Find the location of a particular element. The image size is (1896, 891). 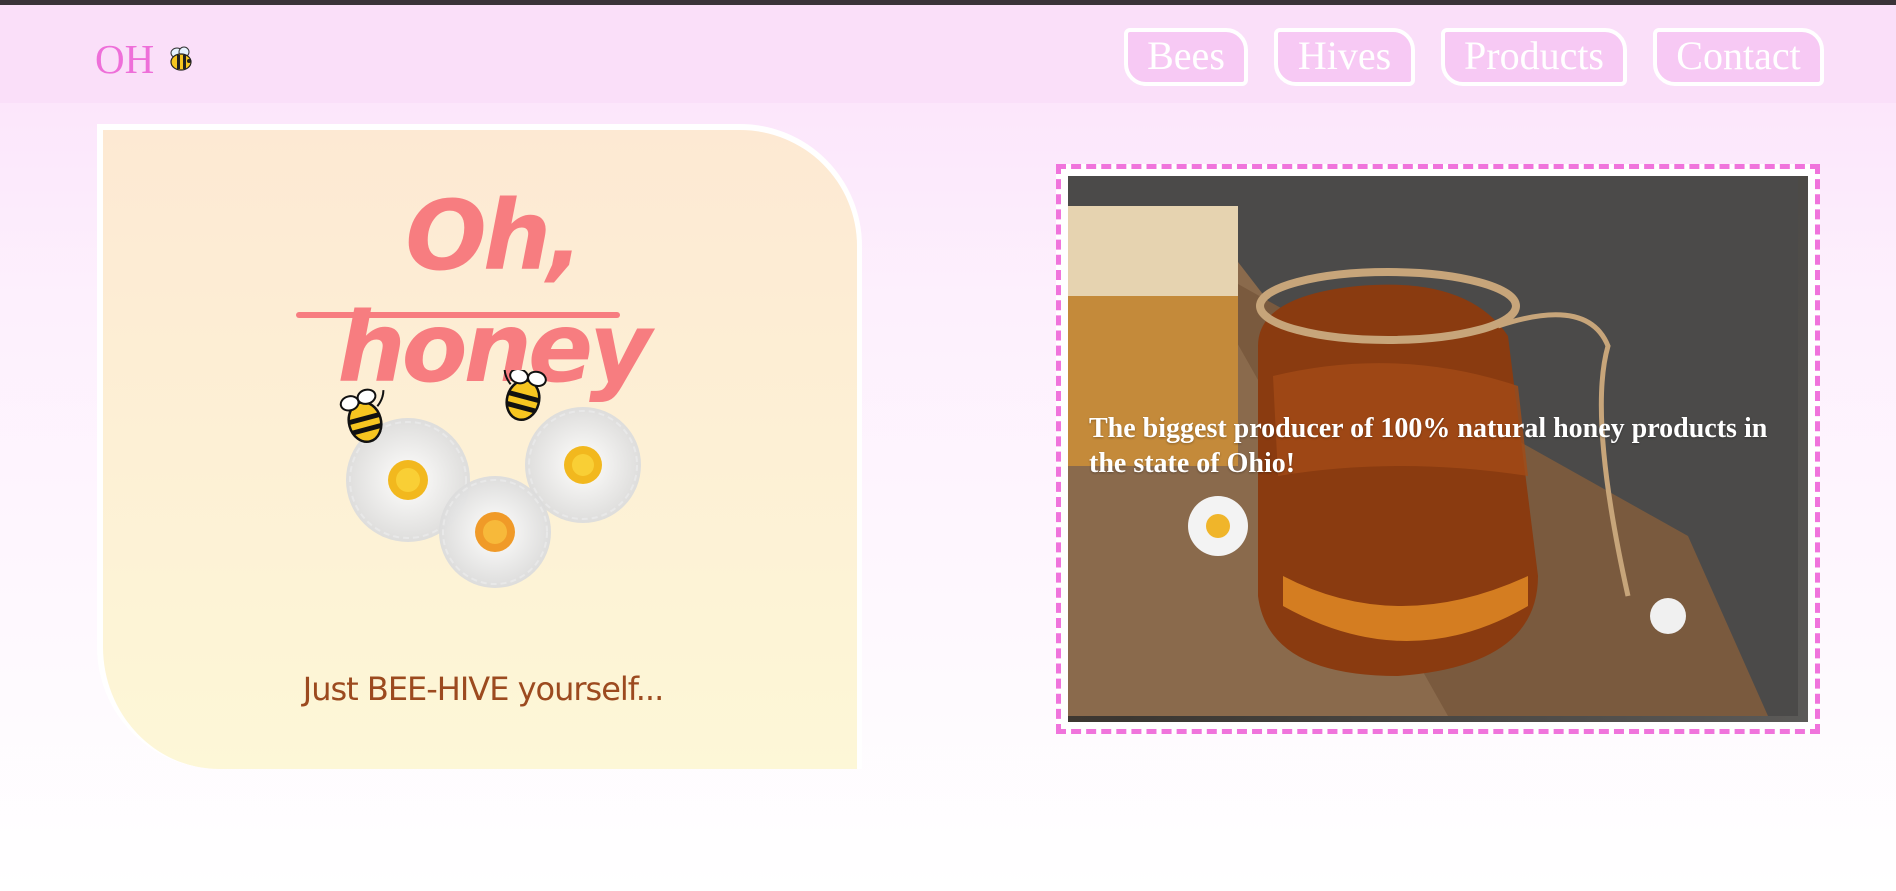

nav-products-button: Products is located at coordinates (1534, 57).